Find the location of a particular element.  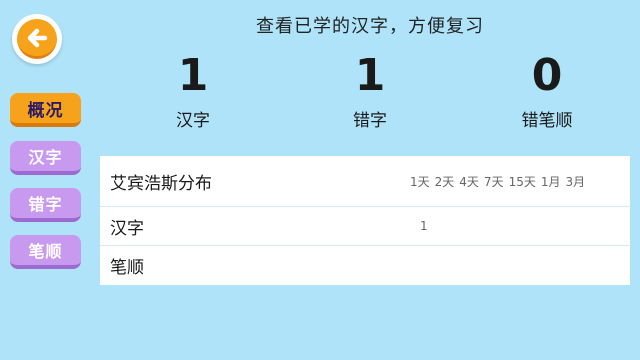

interval-2d: 2天 is located at coordinates (444, 181).